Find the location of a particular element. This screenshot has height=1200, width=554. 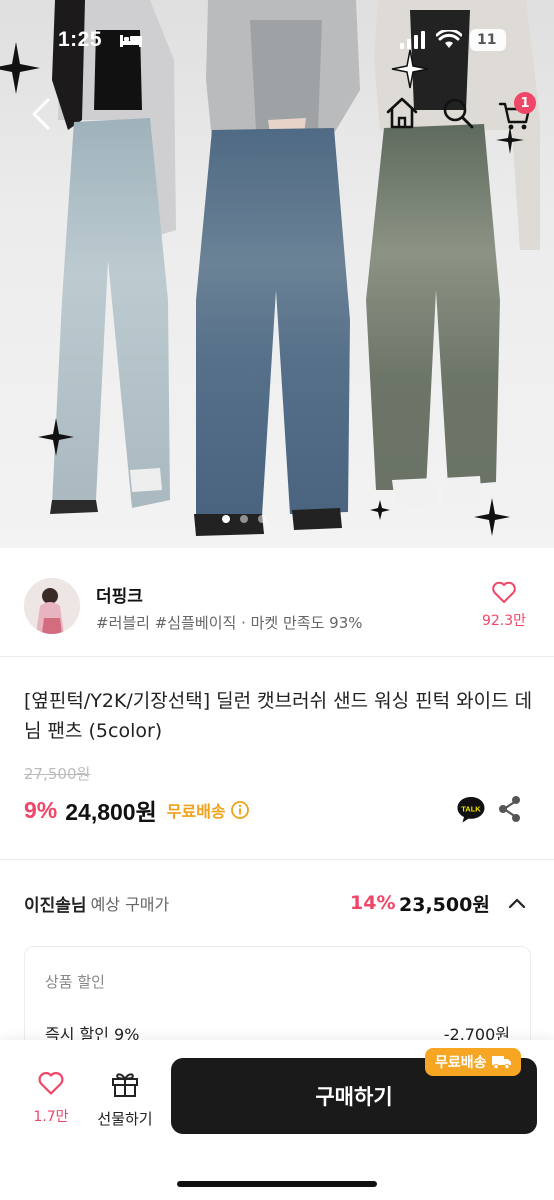

shop-like-count: 92.3만 is located at coordinates (504, 621).